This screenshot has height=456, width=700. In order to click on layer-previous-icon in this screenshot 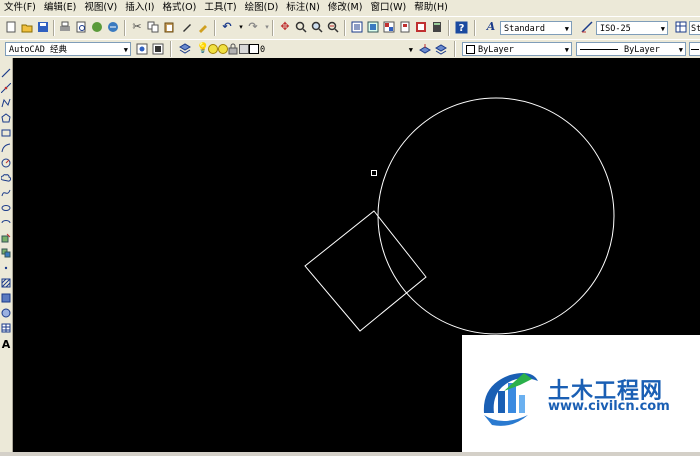, I will do `click(441, 49)`.